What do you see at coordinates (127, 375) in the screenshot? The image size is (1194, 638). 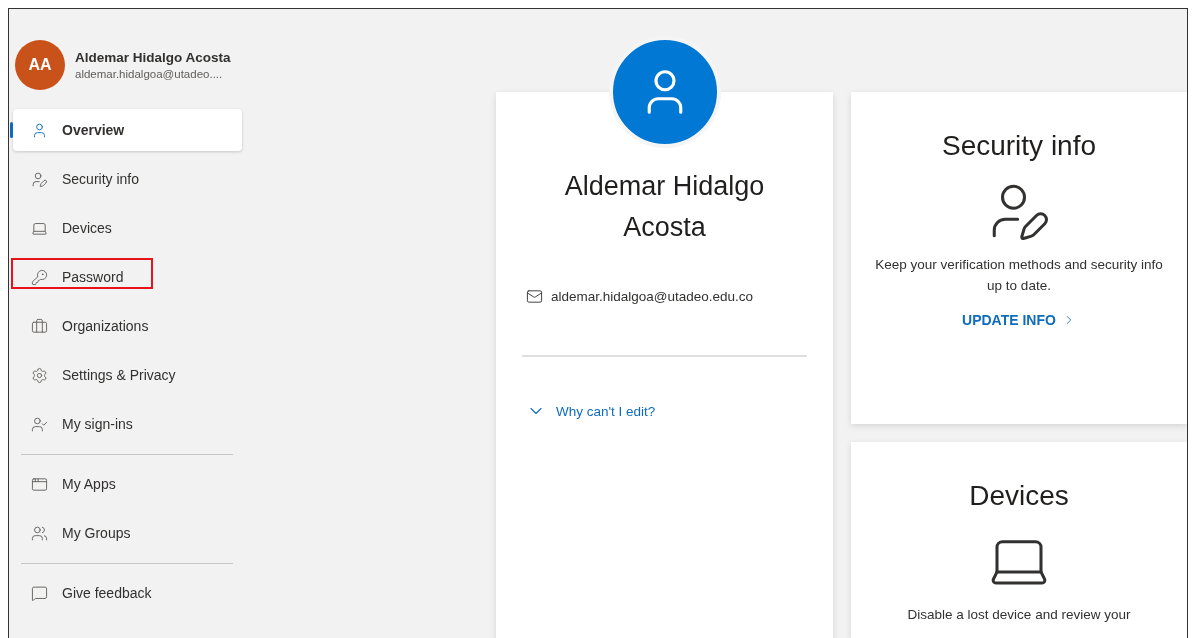 I see `nav-item: Settings & Privacy` at bounding box center [127, 375].